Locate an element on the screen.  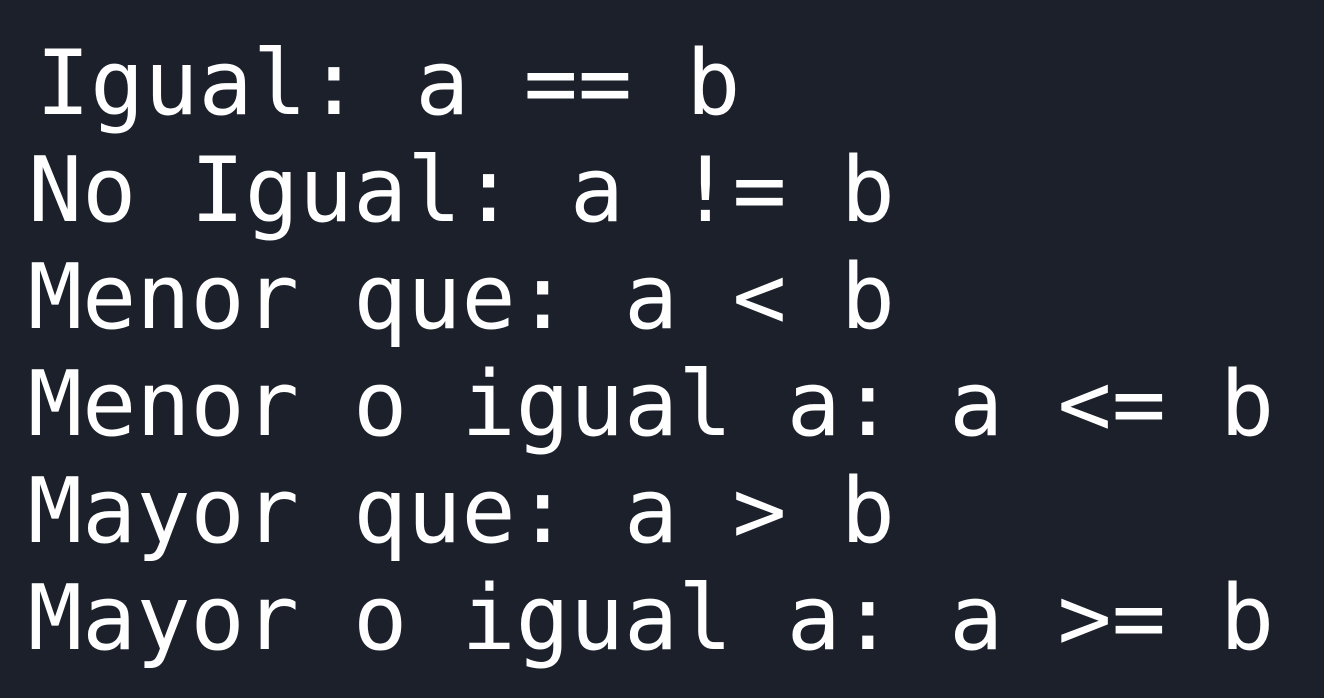
line-greater-than: Mayor que: a > b is located at coordinates (461, 511).